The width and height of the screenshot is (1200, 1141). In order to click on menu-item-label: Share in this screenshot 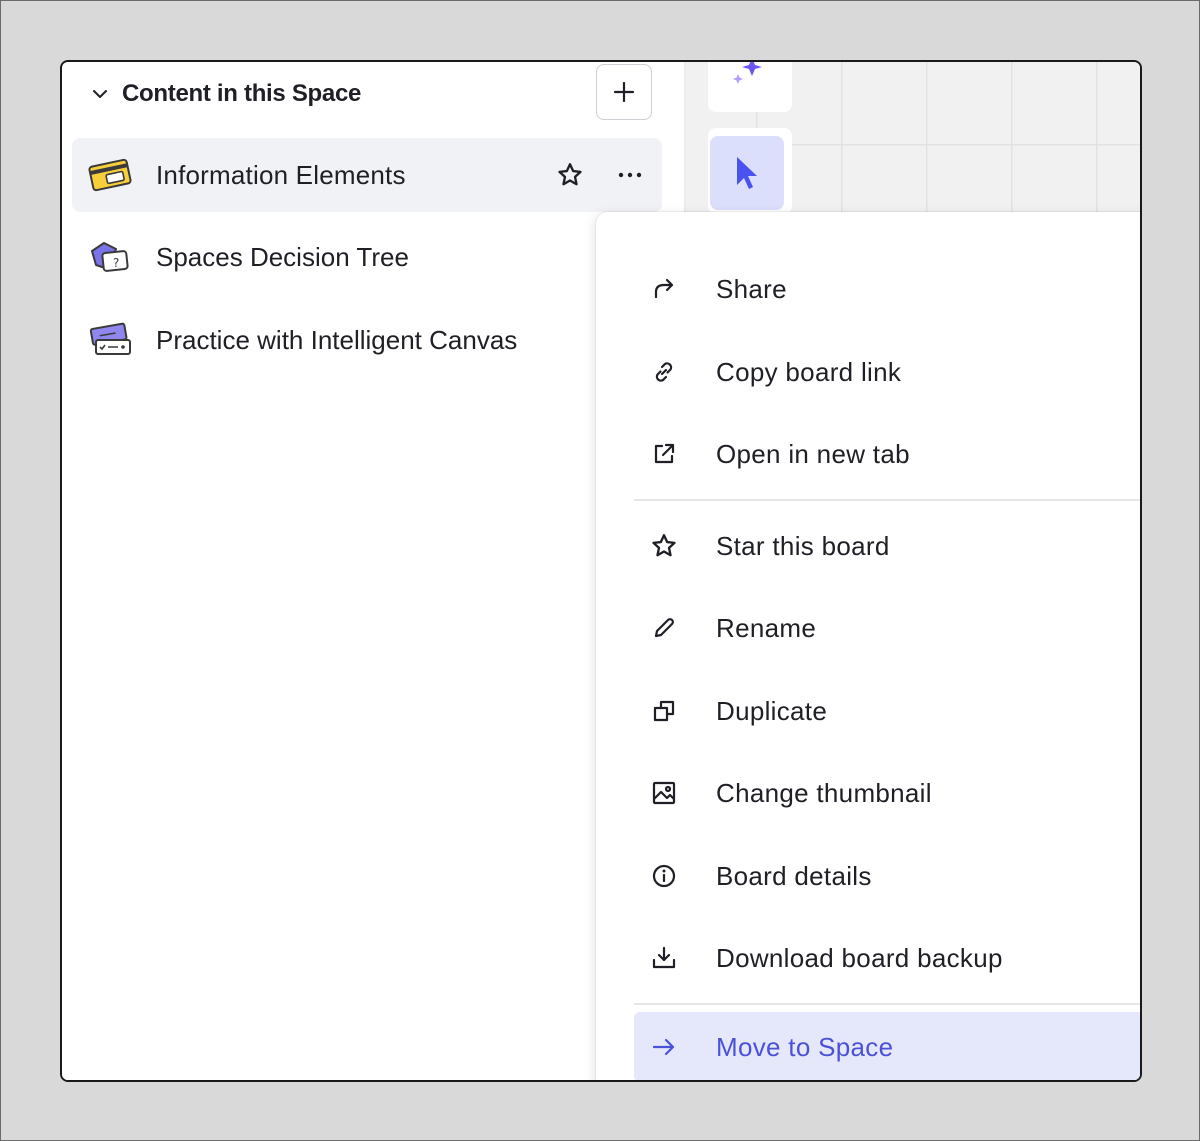, I will do `click(751, 288)`.